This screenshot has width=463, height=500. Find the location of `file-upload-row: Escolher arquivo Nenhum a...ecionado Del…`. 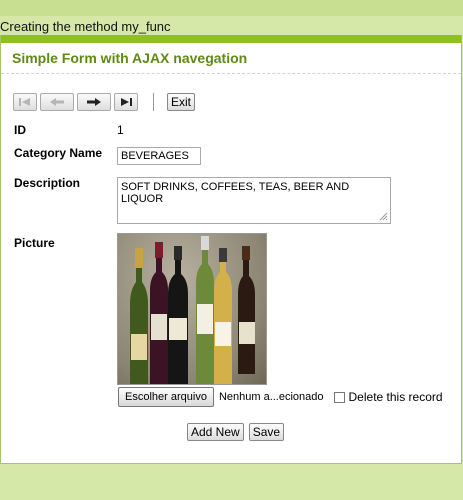

file-upload-row: Escolher arquivo Nenhum a...ecionado Del… is located at coordinates (280, 397).